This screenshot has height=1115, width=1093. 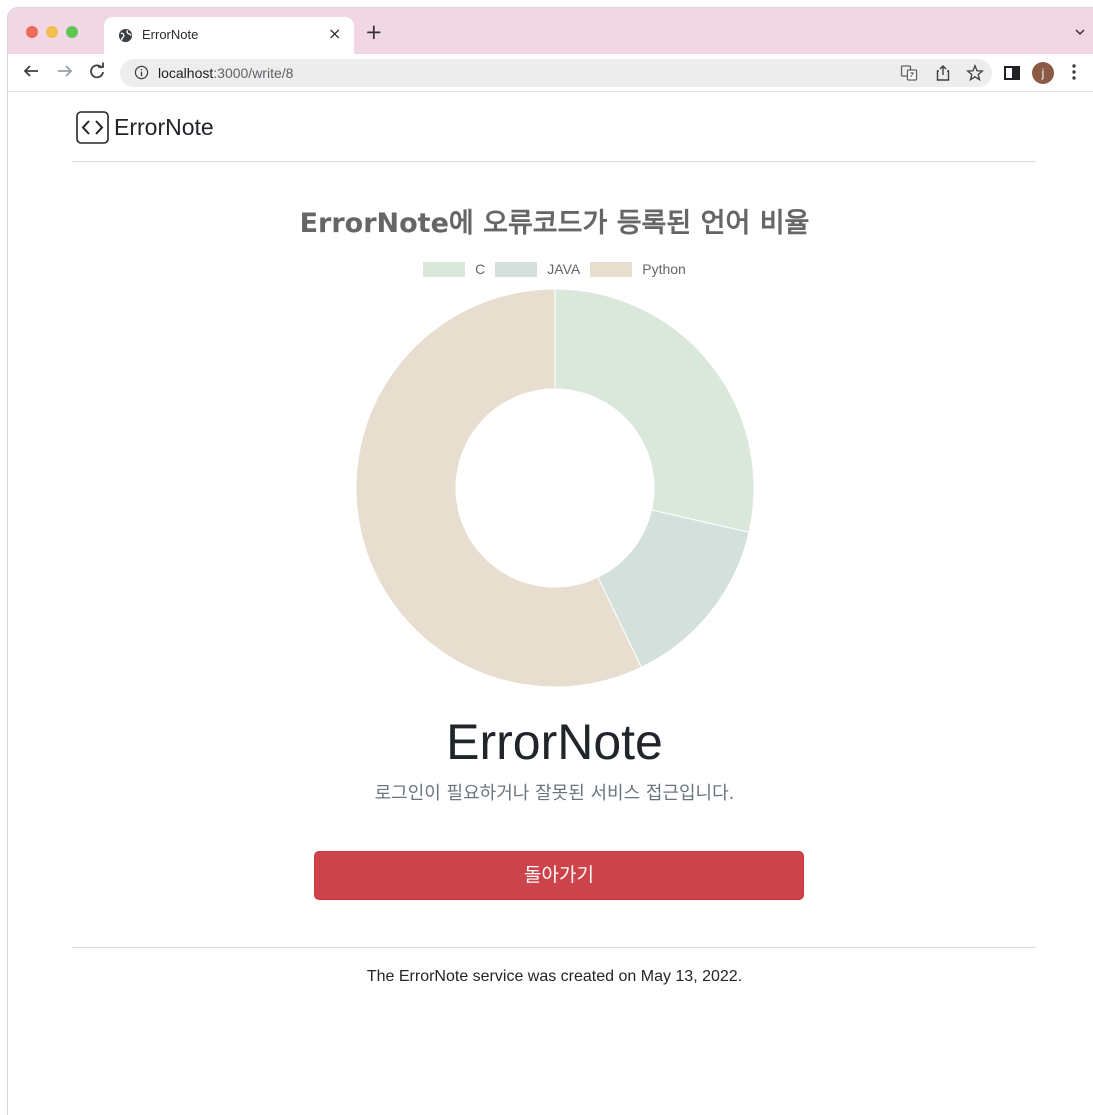 I want to click on footer-divider, so click(x=554, y=947).